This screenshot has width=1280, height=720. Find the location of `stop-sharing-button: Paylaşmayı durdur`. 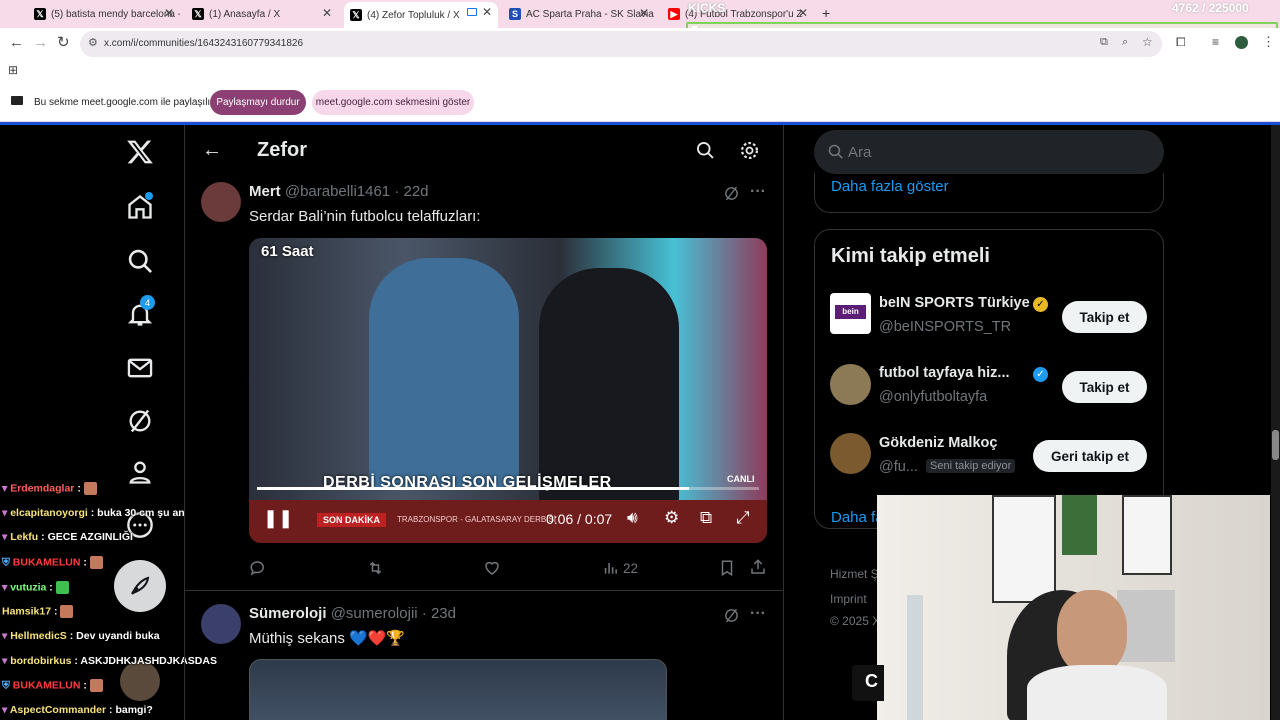

stop-sharing-button: Paylaşmayı durdur is located at coordinates (258, 102).